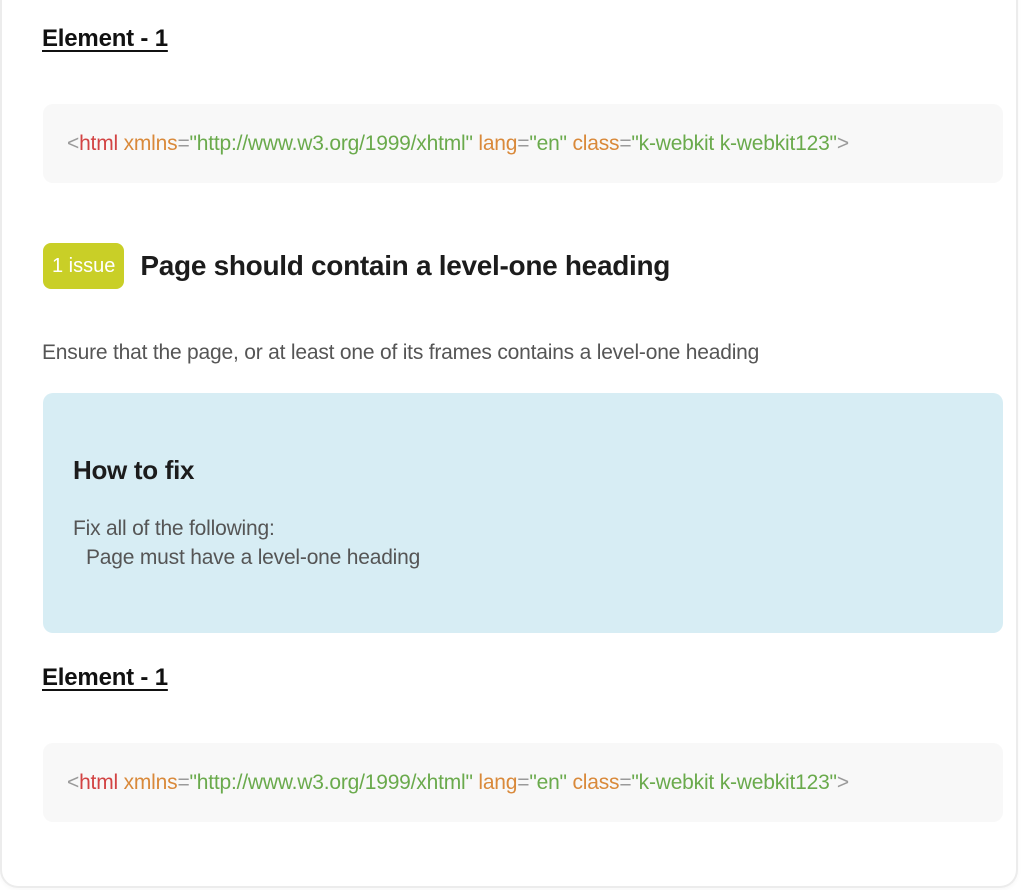  Describe the element at coordinates (84, 266) in the screenshot. I see `issue-count-badge: 1 issue` at that location.